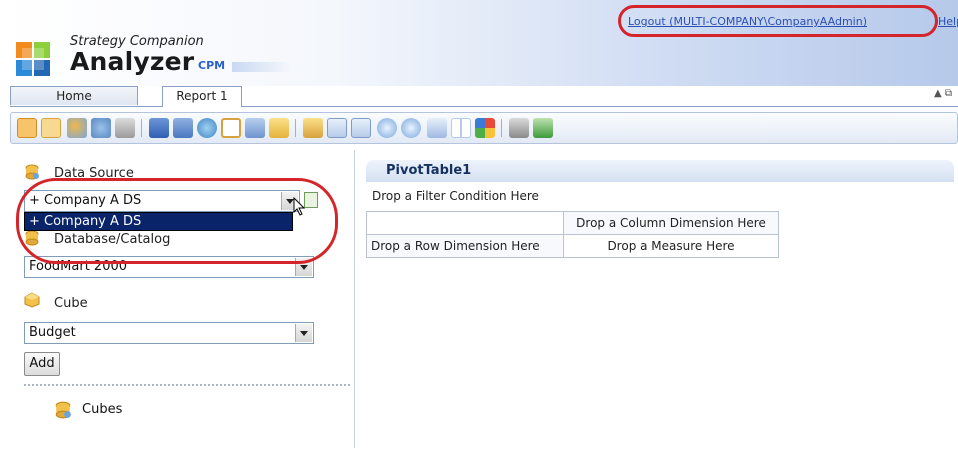 This screenshot has width=958, height=453. What do you see at coordinates (32, 172) in the screenshot?
I see `data-source-icon` at bounding box center [32, 172].